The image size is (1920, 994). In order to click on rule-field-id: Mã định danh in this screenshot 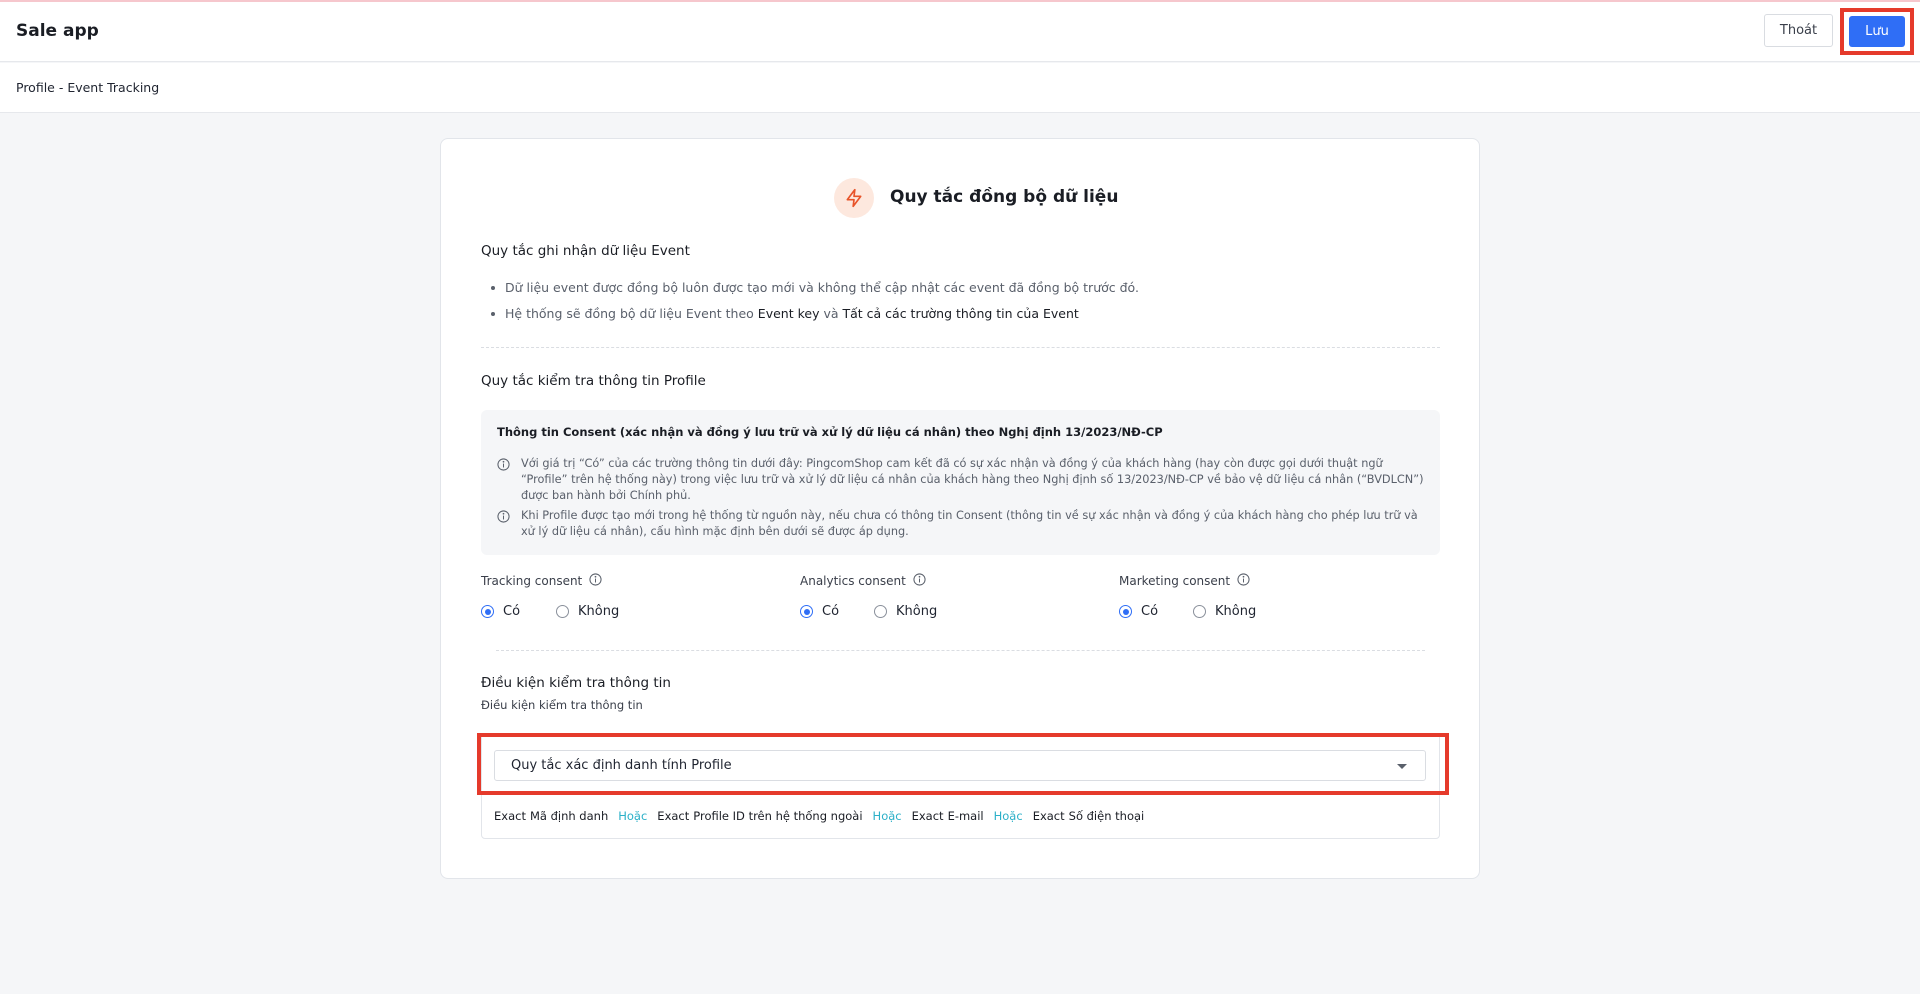, I will do `click(569, 816)`.